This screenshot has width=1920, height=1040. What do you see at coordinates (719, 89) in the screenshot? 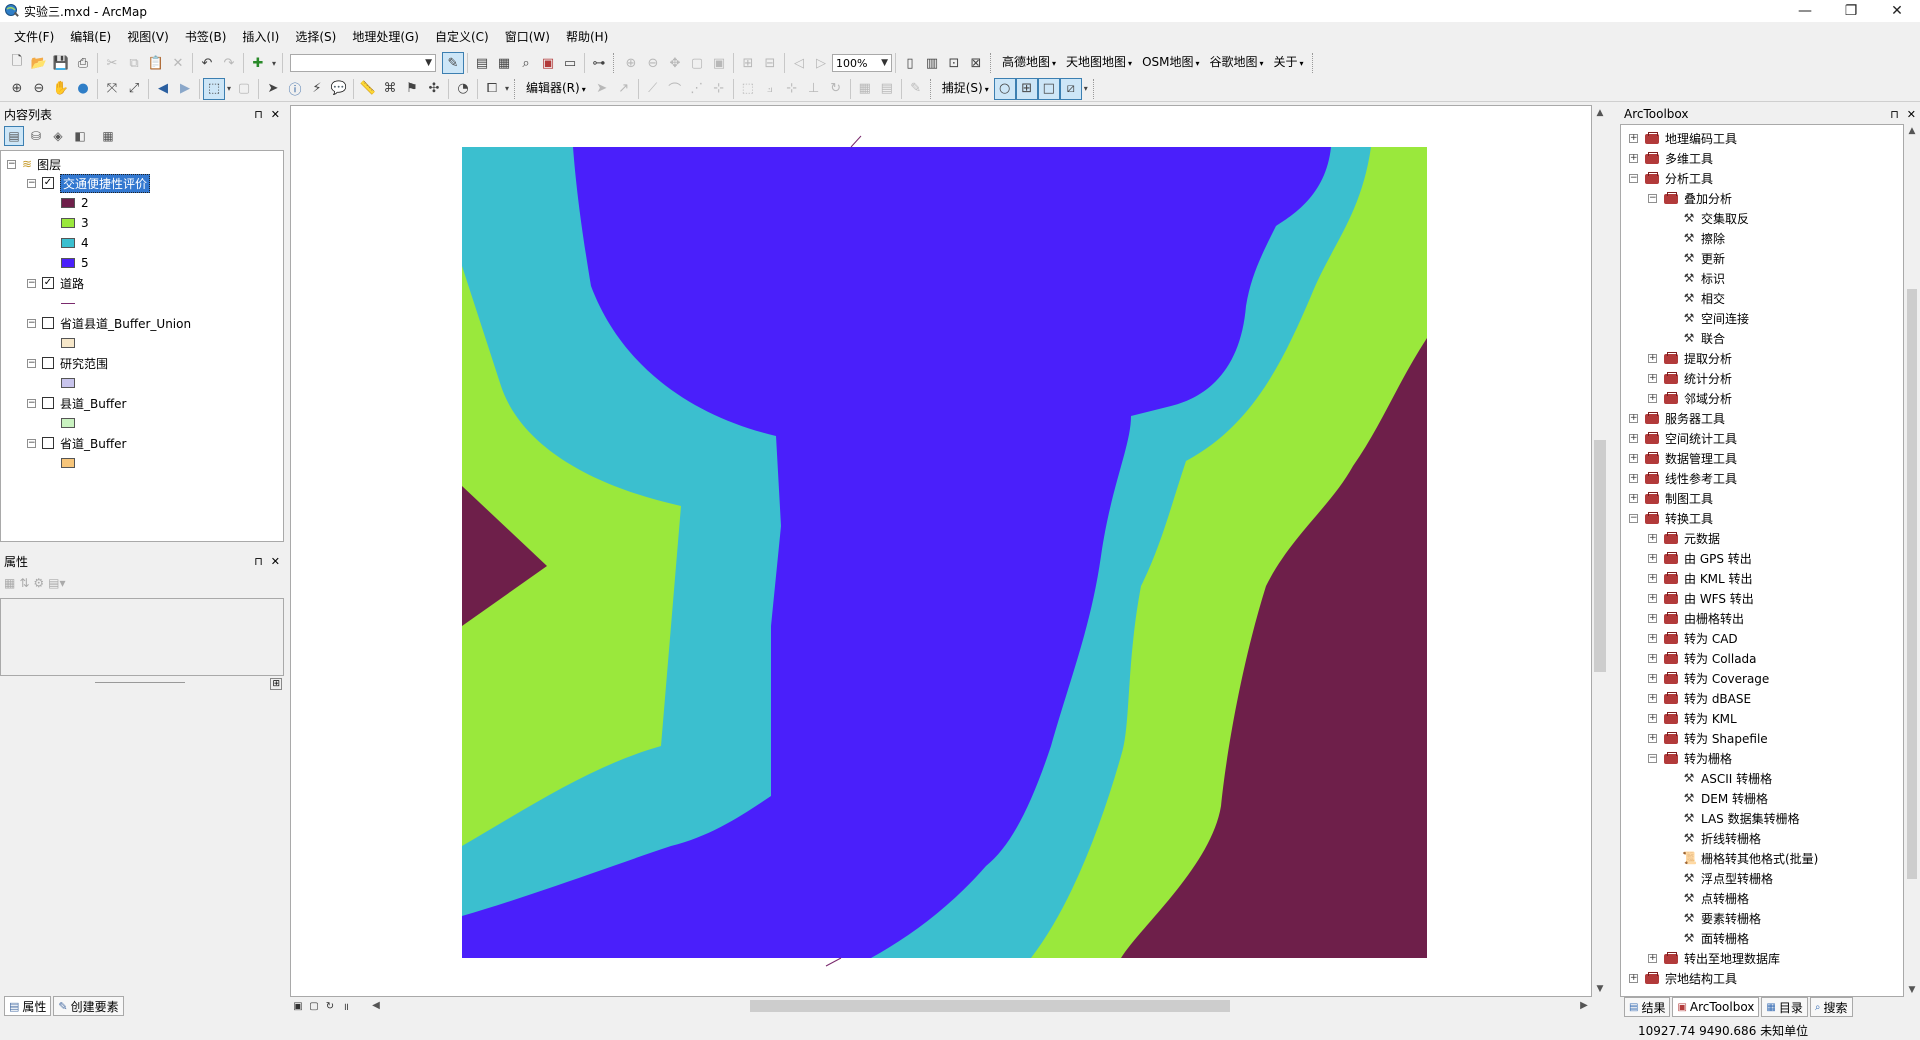
I see `point-icon: ⊹` at bounding box center [719, 89].